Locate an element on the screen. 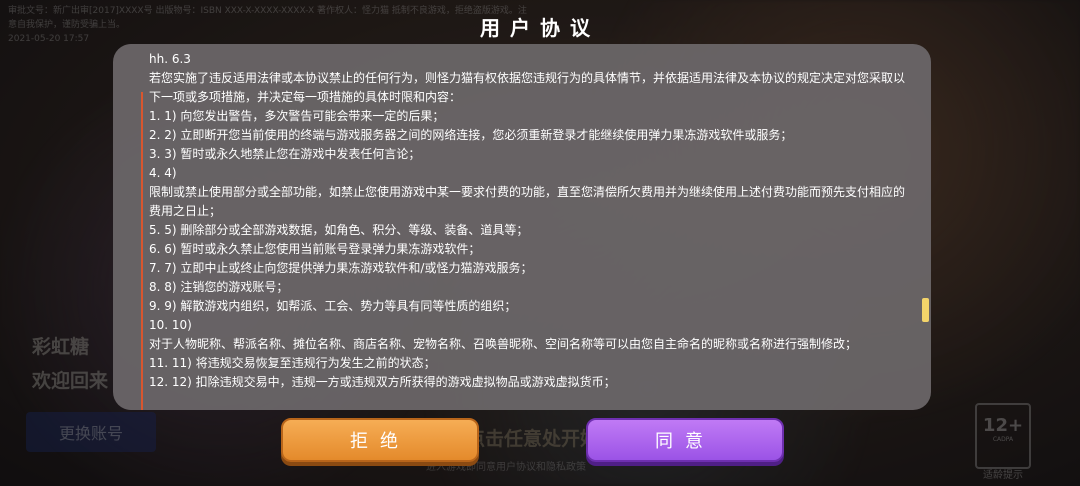 The width and height of the screenshot is (1080, 486). reject-button: 拒绝 is located at coordinates (380, 440).